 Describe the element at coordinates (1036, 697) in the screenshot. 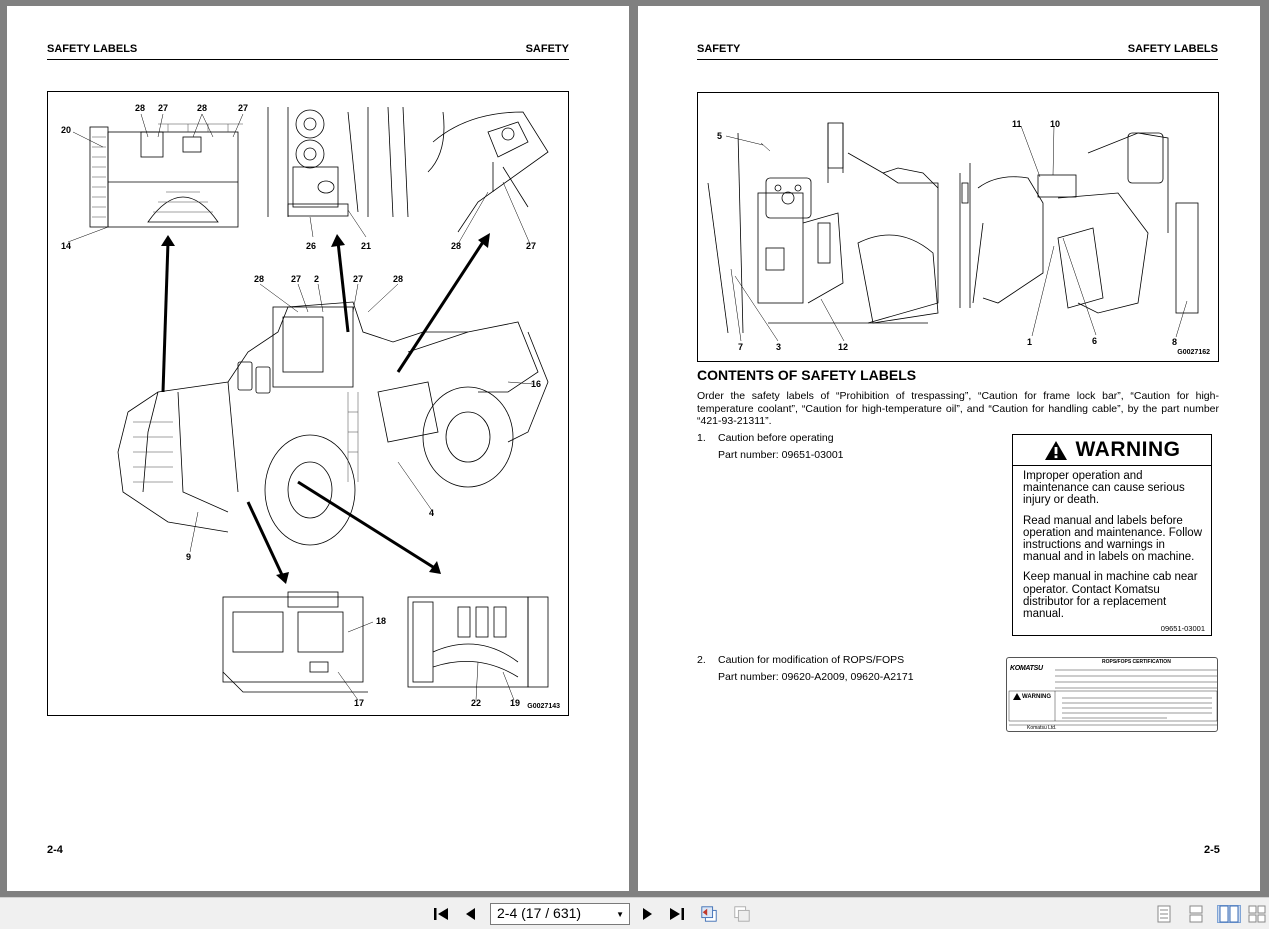

I see `rops-warning-text: WARNING` at that location.